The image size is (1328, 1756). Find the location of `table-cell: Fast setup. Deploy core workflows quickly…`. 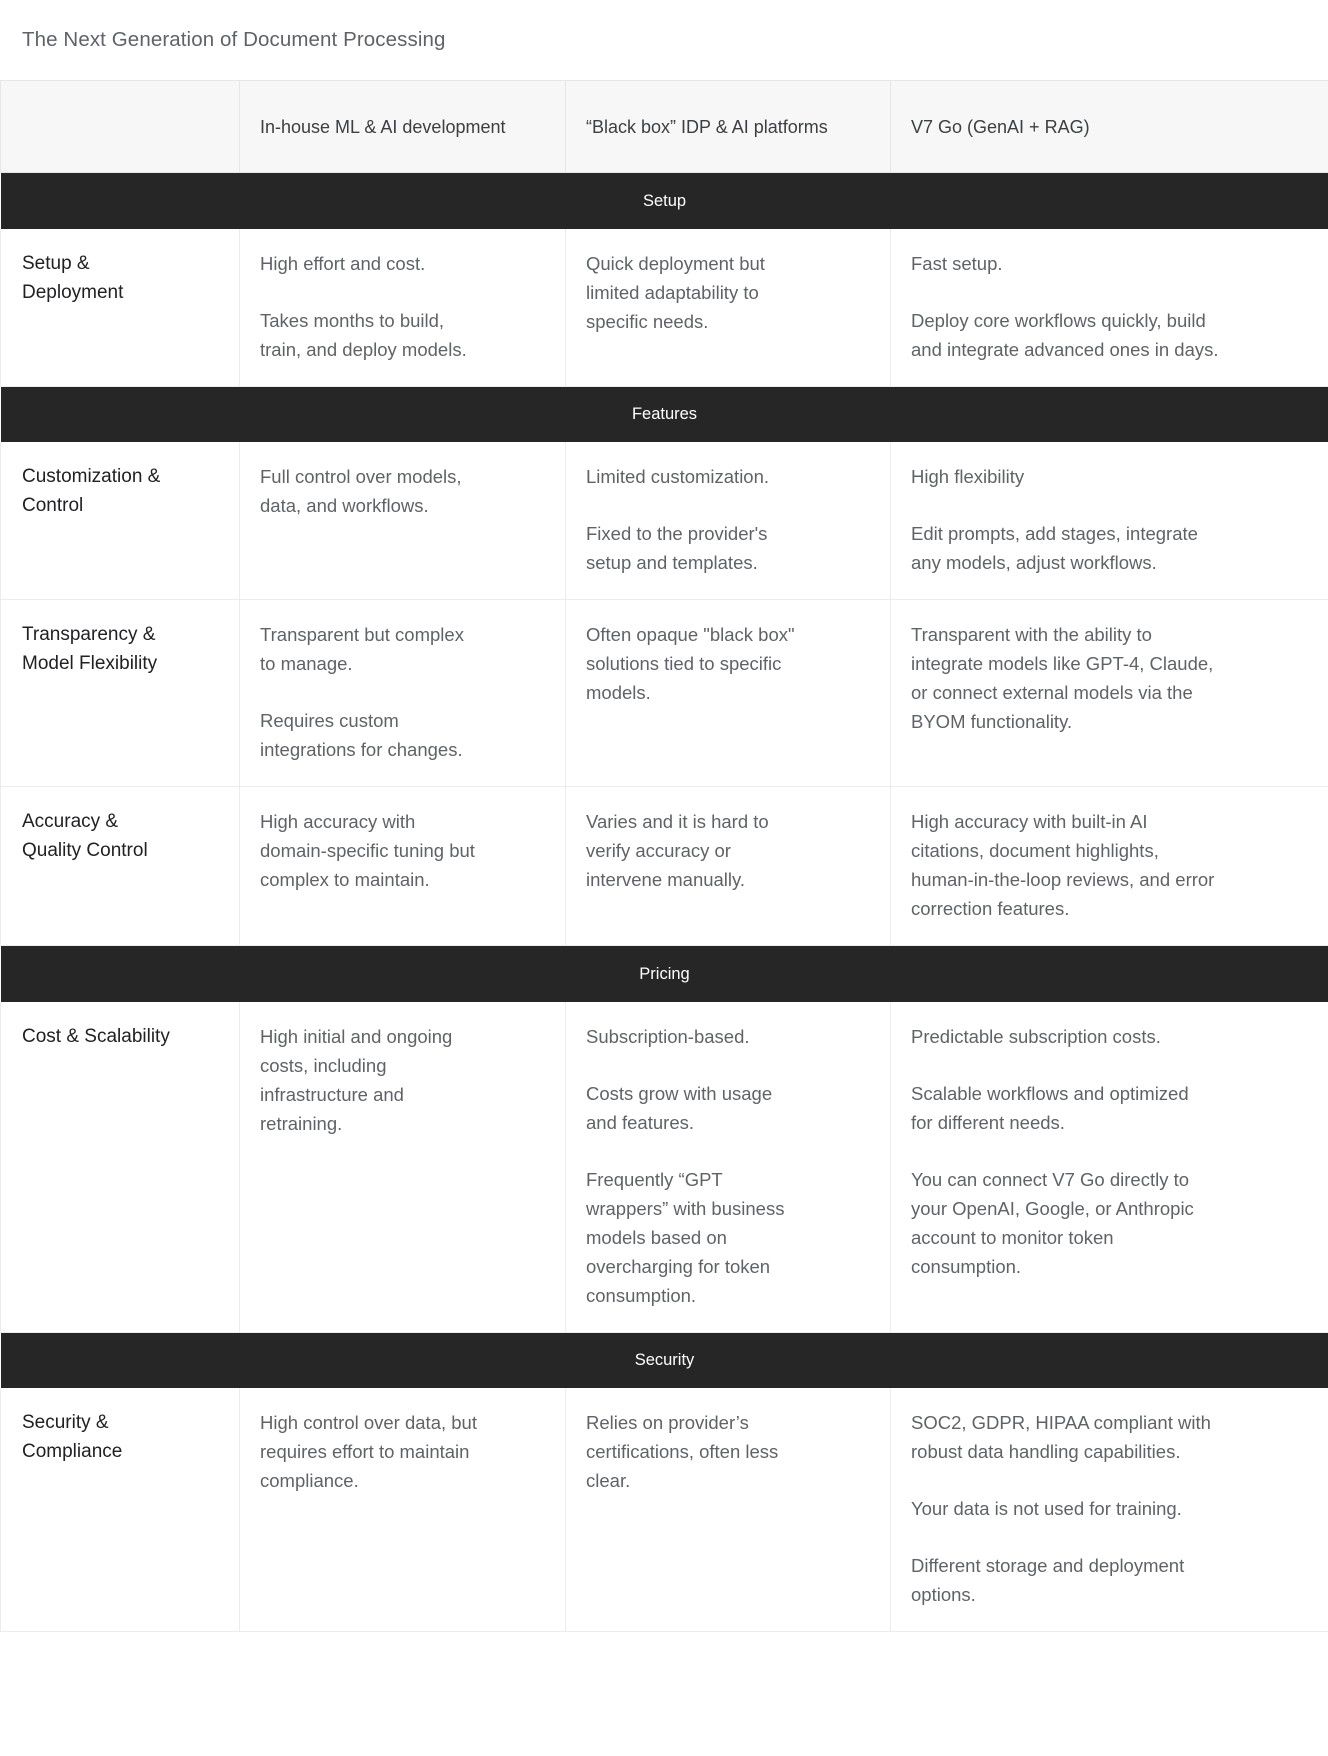

table-cell: Fast setup. Deploy core workflows quickly… is located at coordinates (1109, 307).